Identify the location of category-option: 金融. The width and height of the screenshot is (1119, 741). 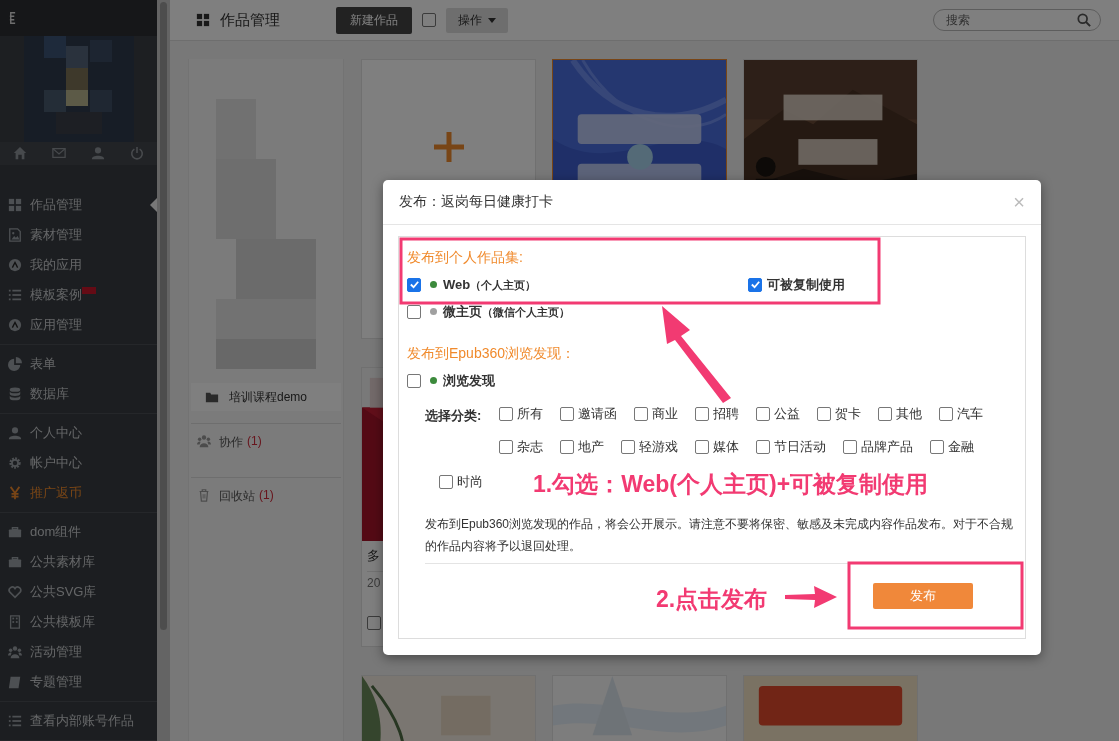
(961, 447).